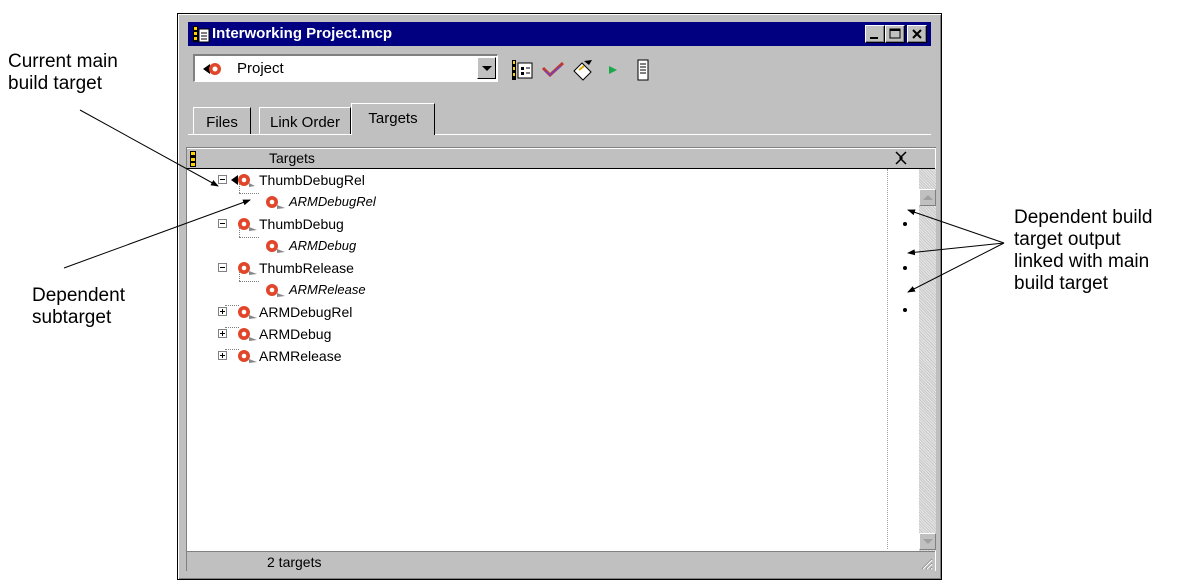 Image resolution: width=1202 pixels, height=582 pixels. Describe the element at coordinates (201, 34) in the screenshot. I see `project-file-icon` at that location.